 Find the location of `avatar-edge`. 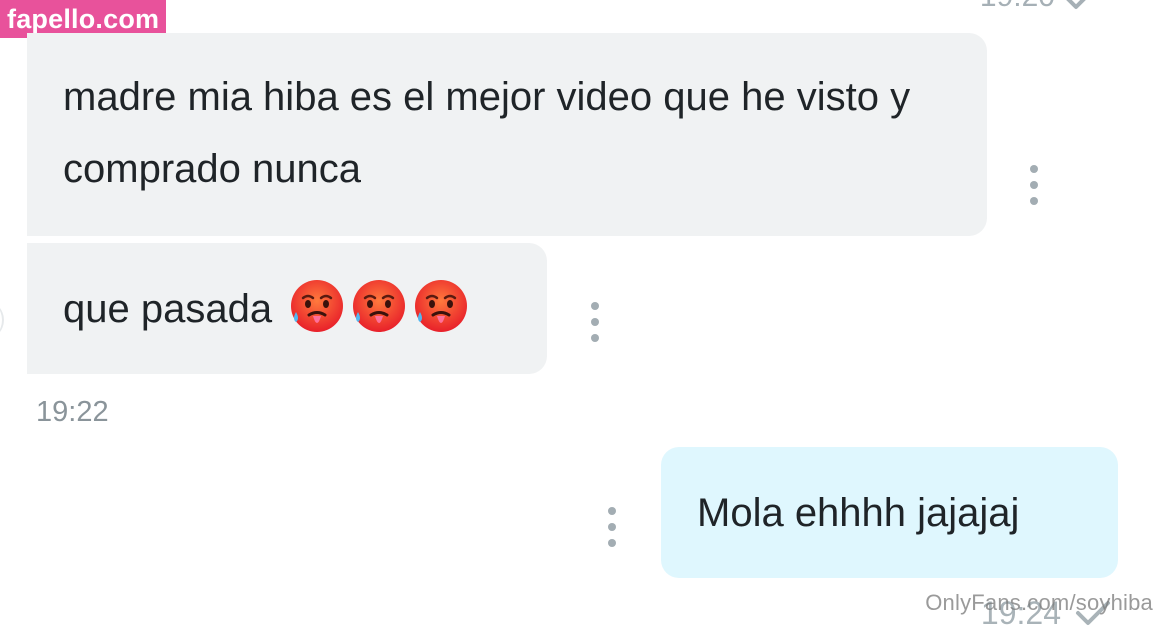

avatar-edge is located at coordinates (2, 320).